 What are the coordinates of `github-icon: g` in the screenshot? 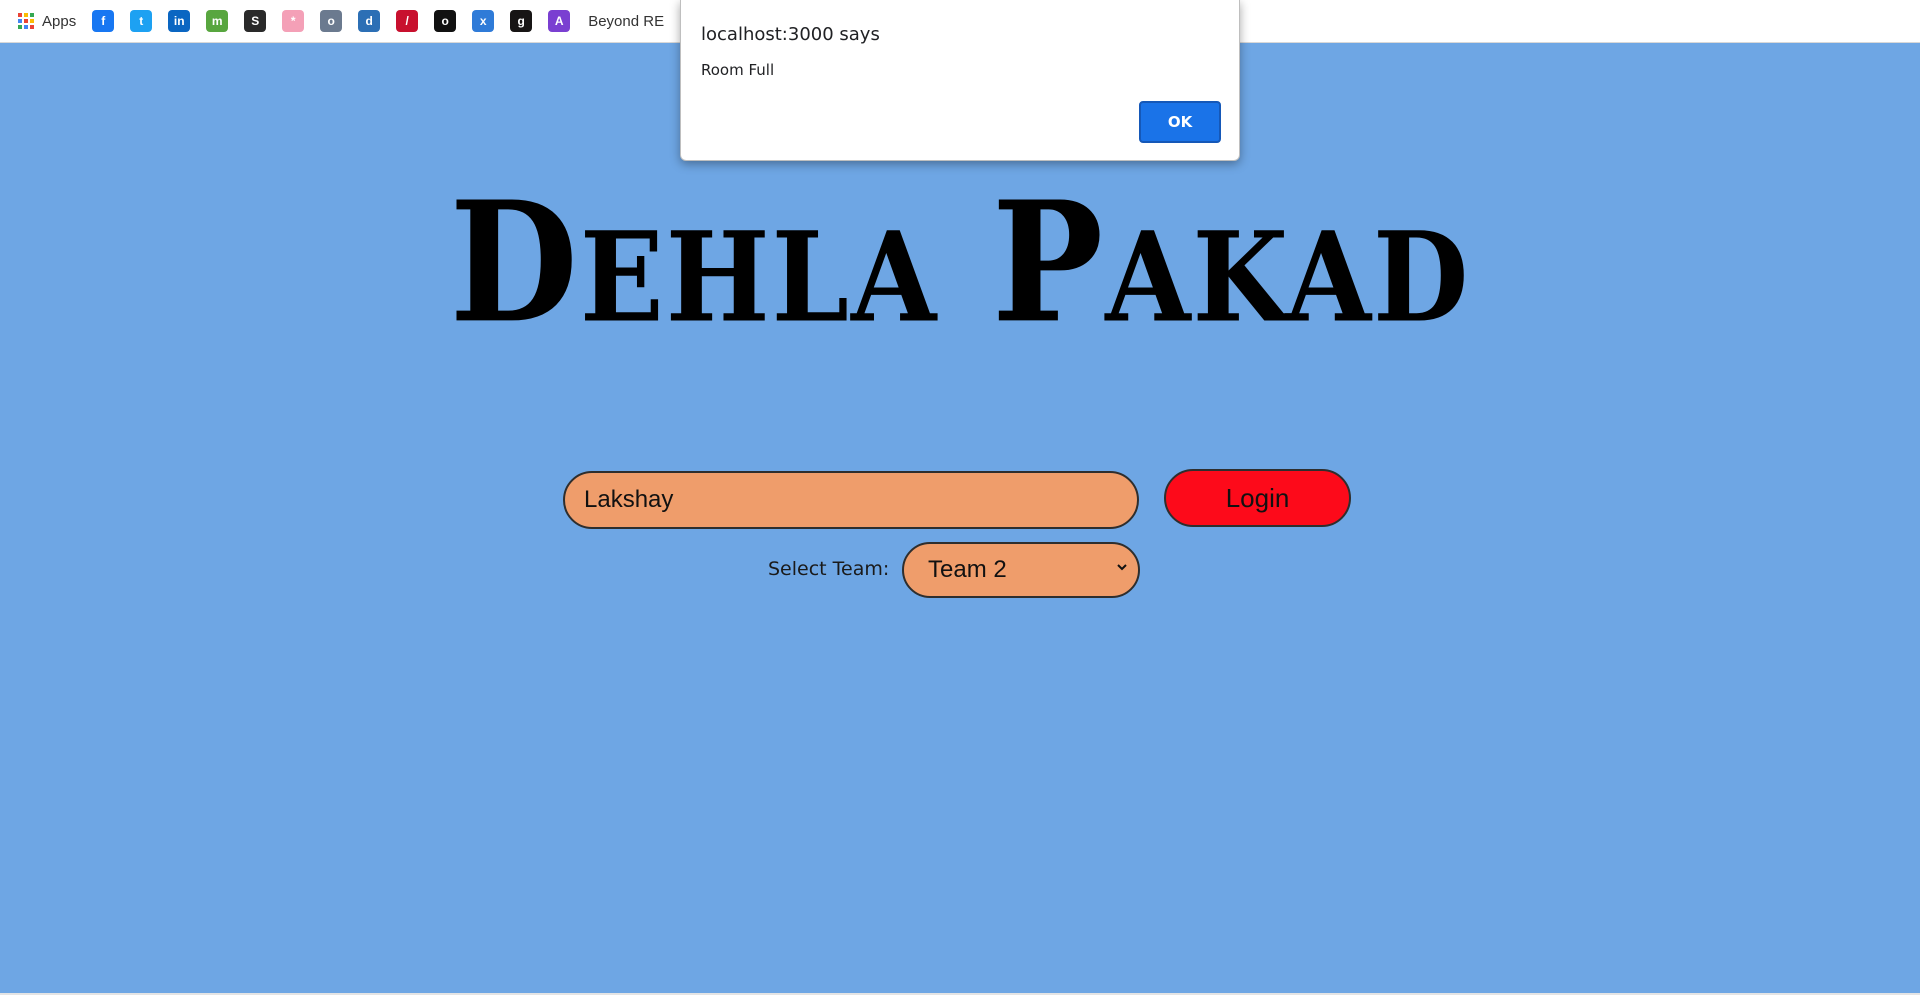 It's located at (521, 21).